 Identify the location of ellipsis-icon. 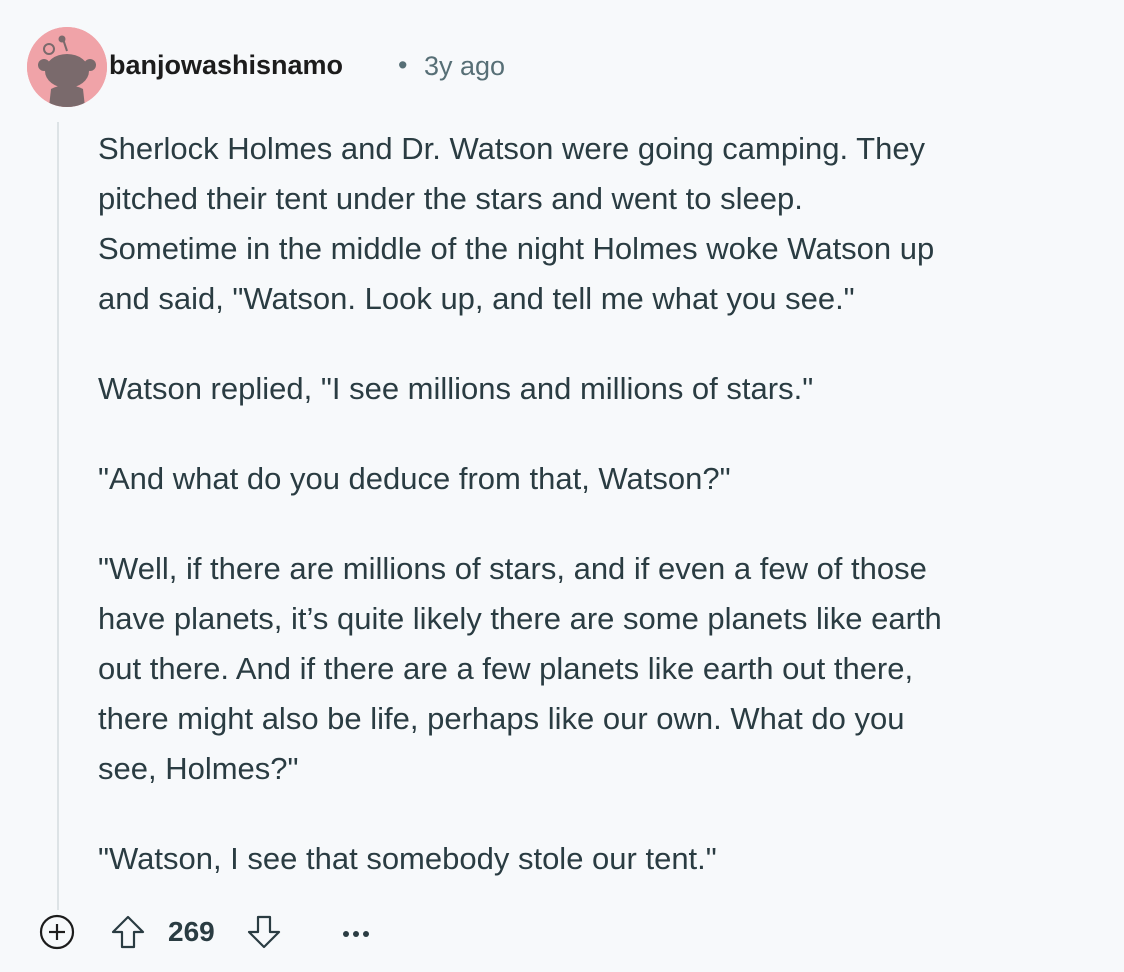
(356, 934).